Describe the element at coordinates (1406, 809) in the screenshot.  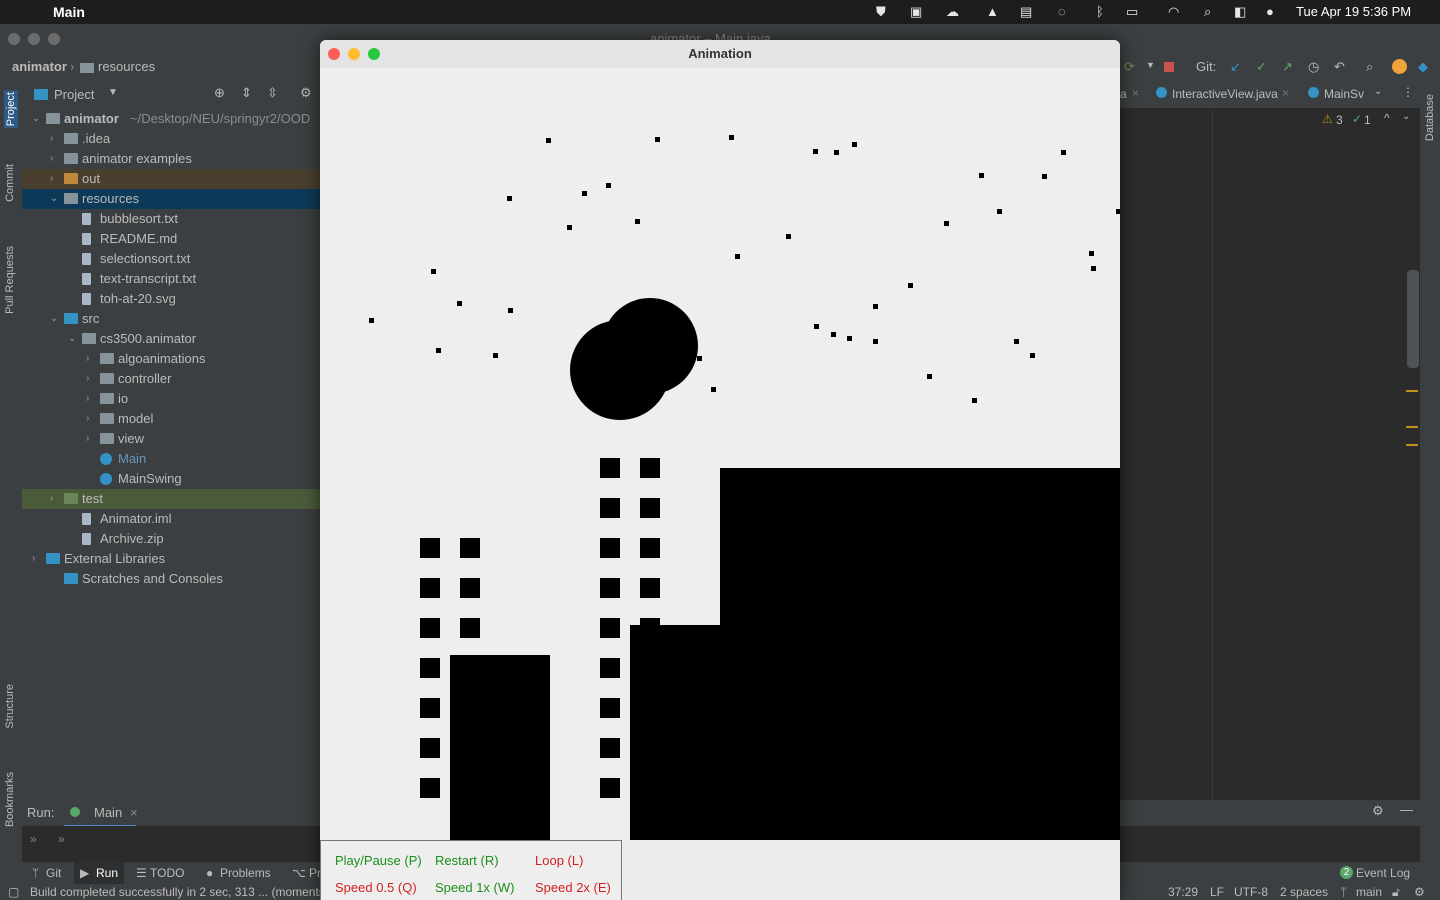
I see `minimize-icon: —` at that location.